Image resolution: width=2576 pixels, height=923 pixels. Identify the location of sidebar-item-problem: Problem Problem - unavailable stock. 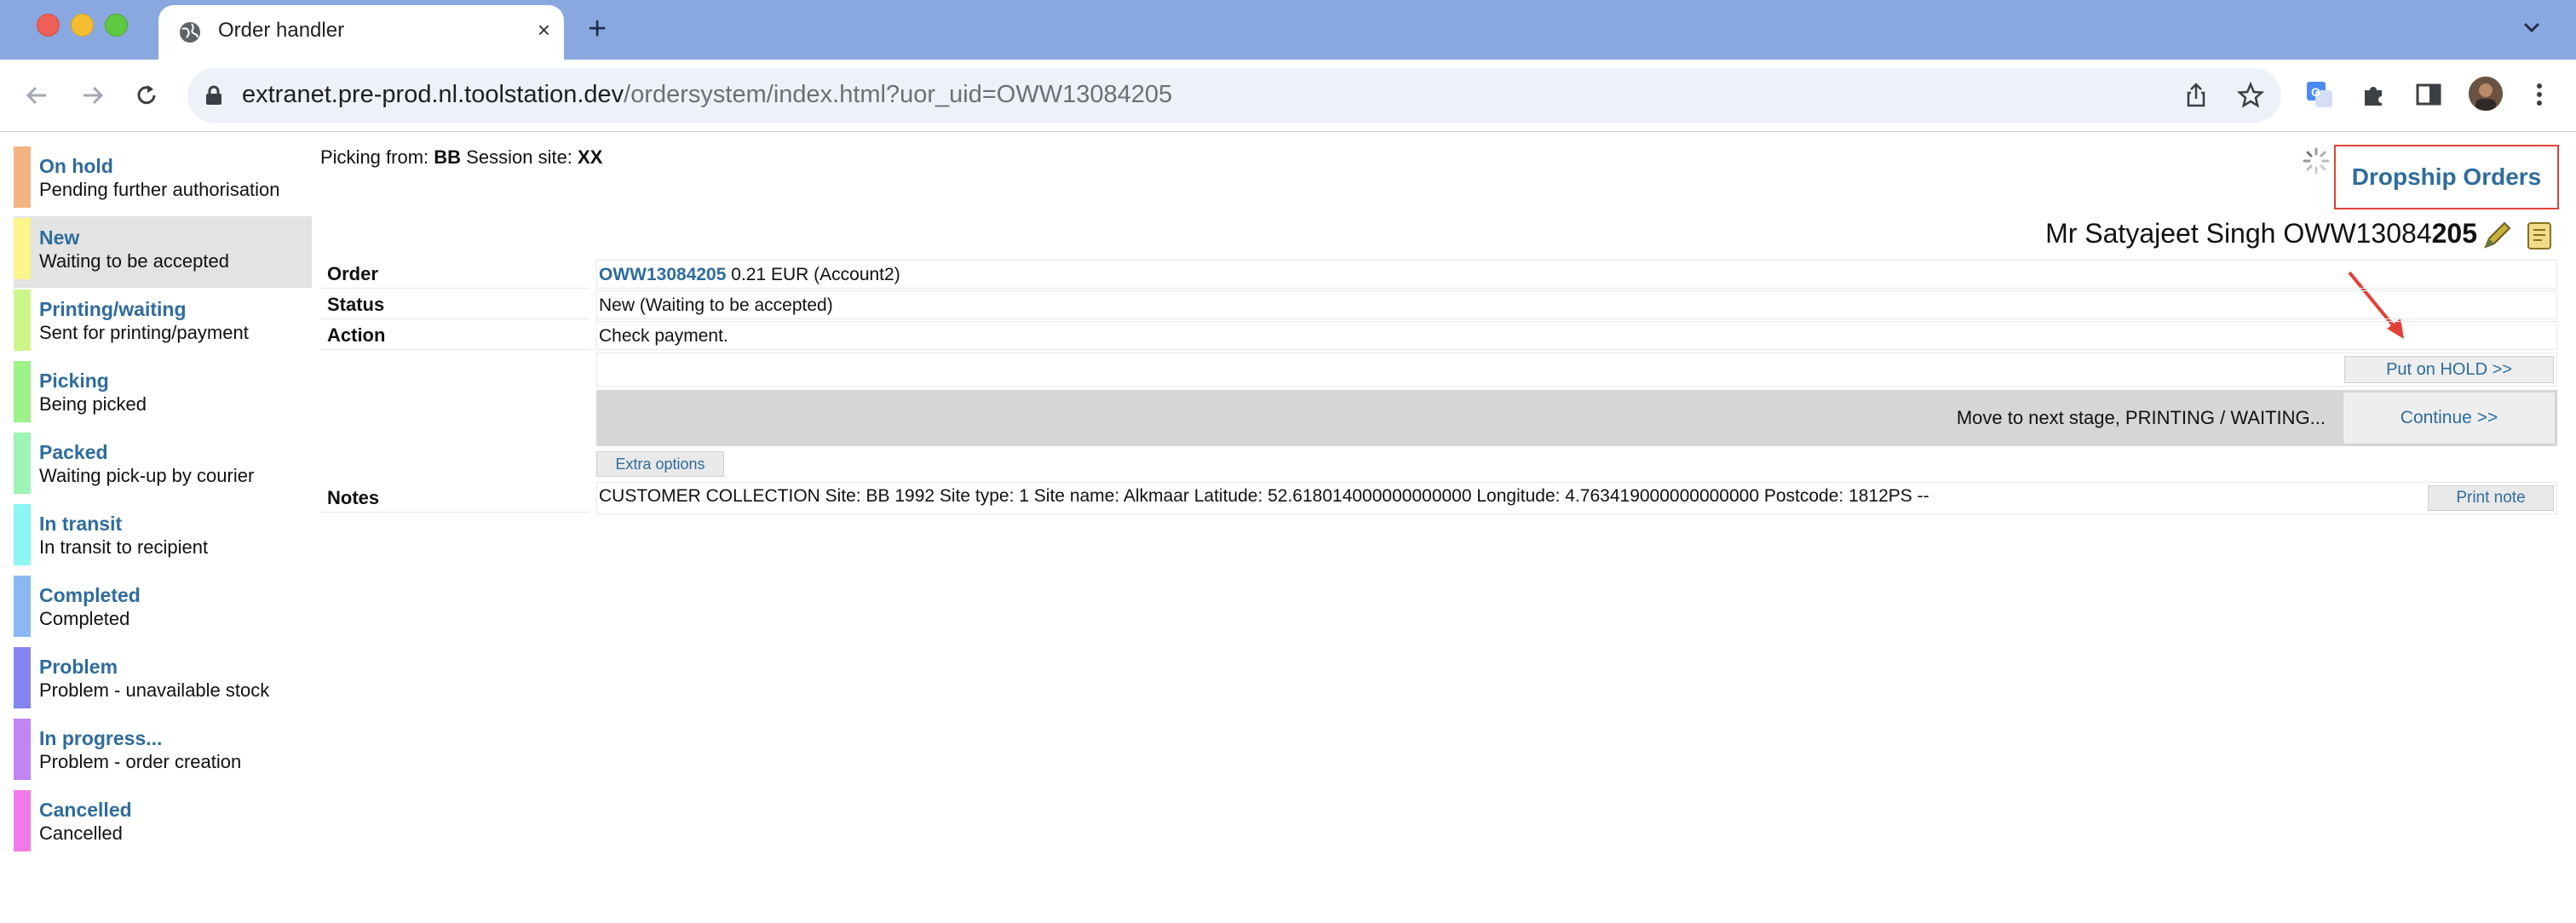
(163, 681).